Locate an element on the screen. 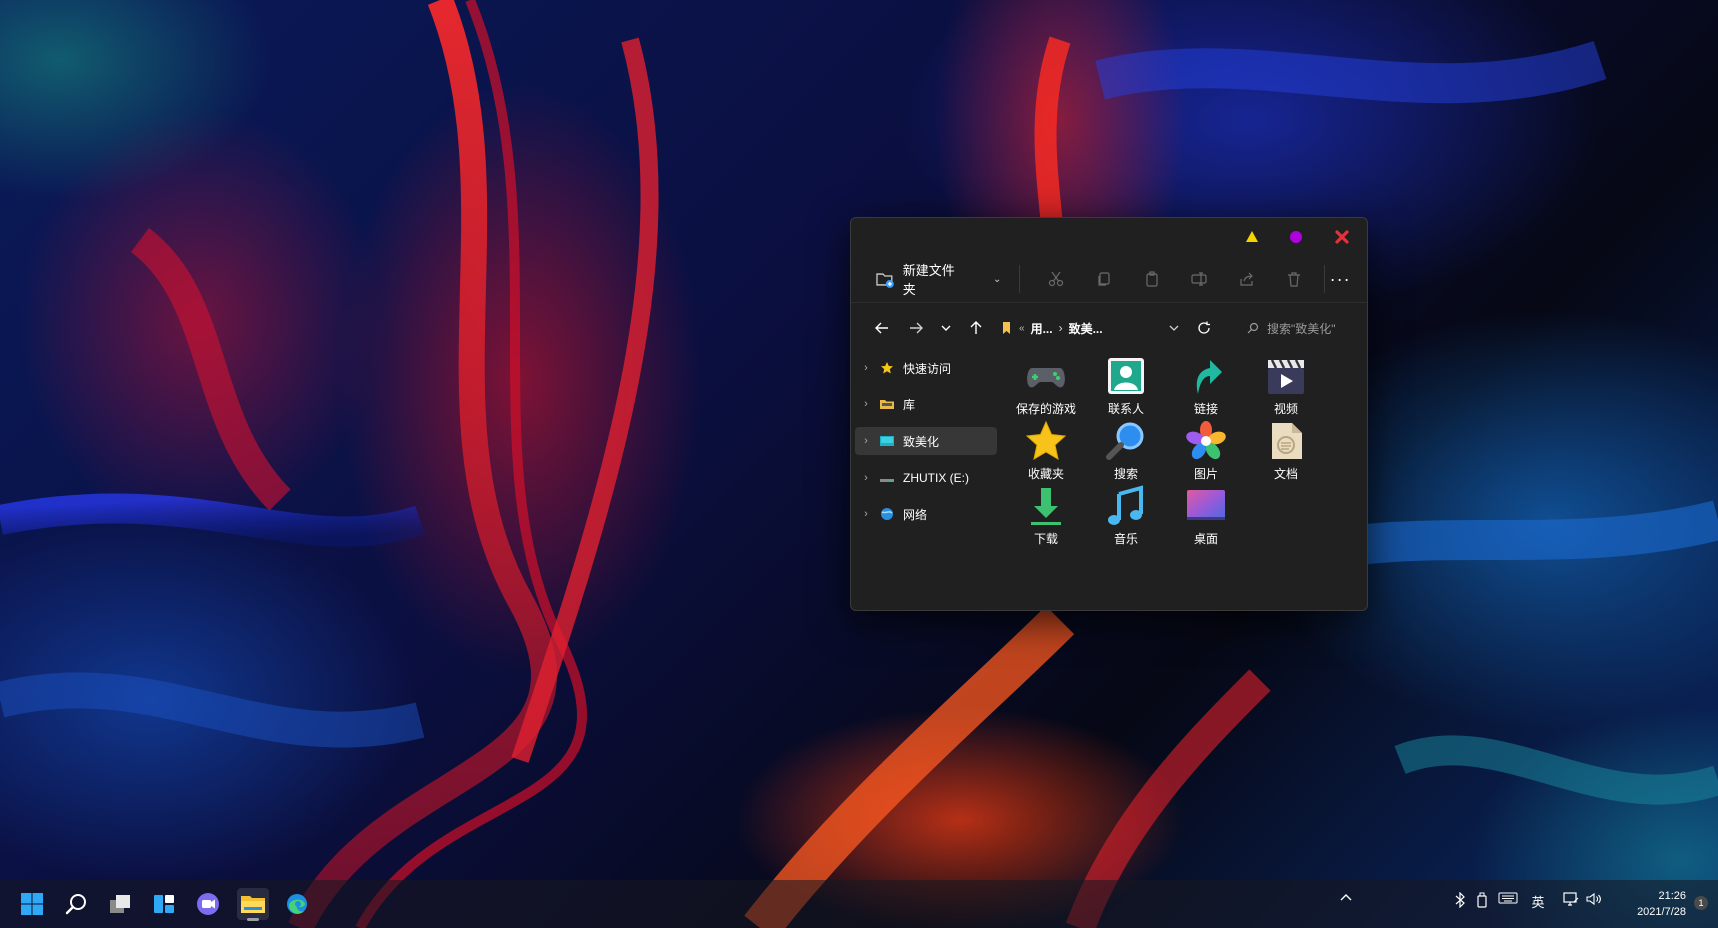 The width and height of the screenshot is (1718, 928). tray-usb-button is located at coordinates (1482, 900).